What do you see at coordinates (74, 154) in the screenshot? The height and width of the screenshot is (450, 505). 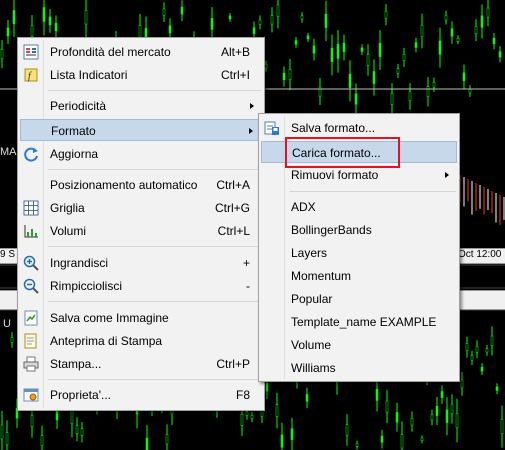 I see `menu-item-label: Aggiorna` at bounding box center [74, 154].